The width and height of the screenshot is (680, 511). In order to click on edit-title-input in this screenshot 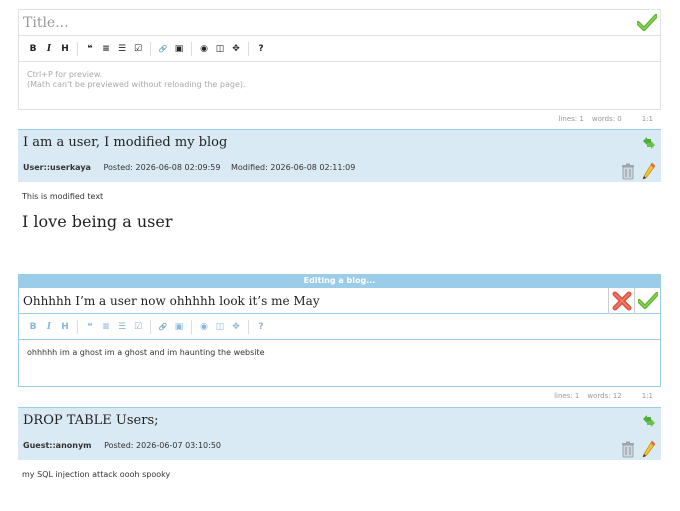, I will do `click(313, 300)`.